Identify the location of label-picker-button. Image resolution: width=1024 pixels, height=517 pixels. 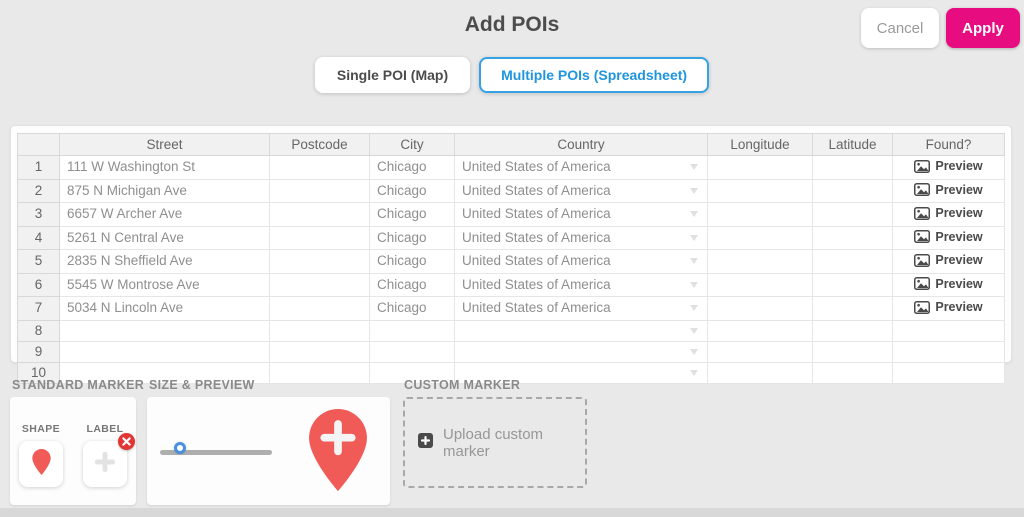
(109, 460).